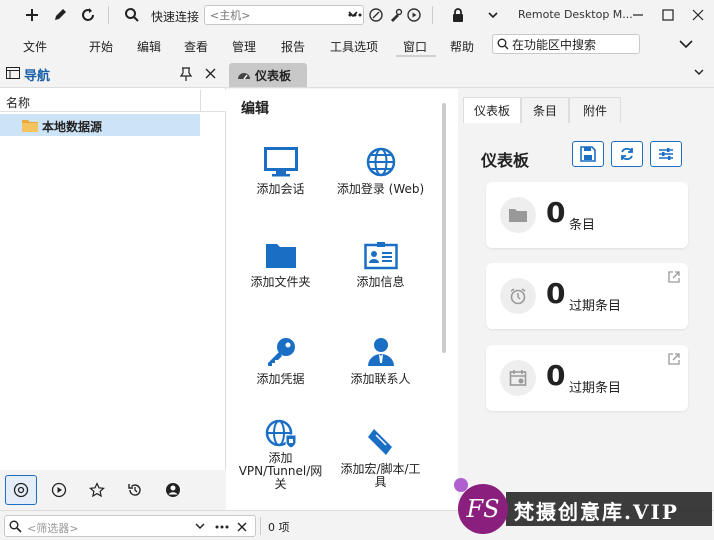 This screenshot has height=540, width=714. I want to click on add-vpn-button: 添加 VPN/Tunnel/网 关, so click(280, 455).